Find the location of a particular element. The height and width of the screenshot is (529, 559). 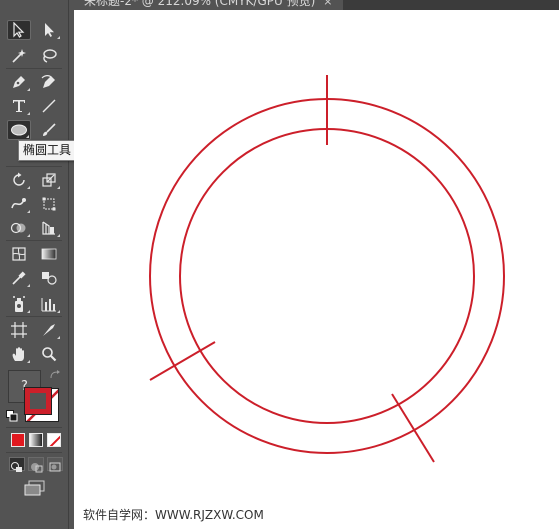

mesh-icon is located at coordinates (19, 254).